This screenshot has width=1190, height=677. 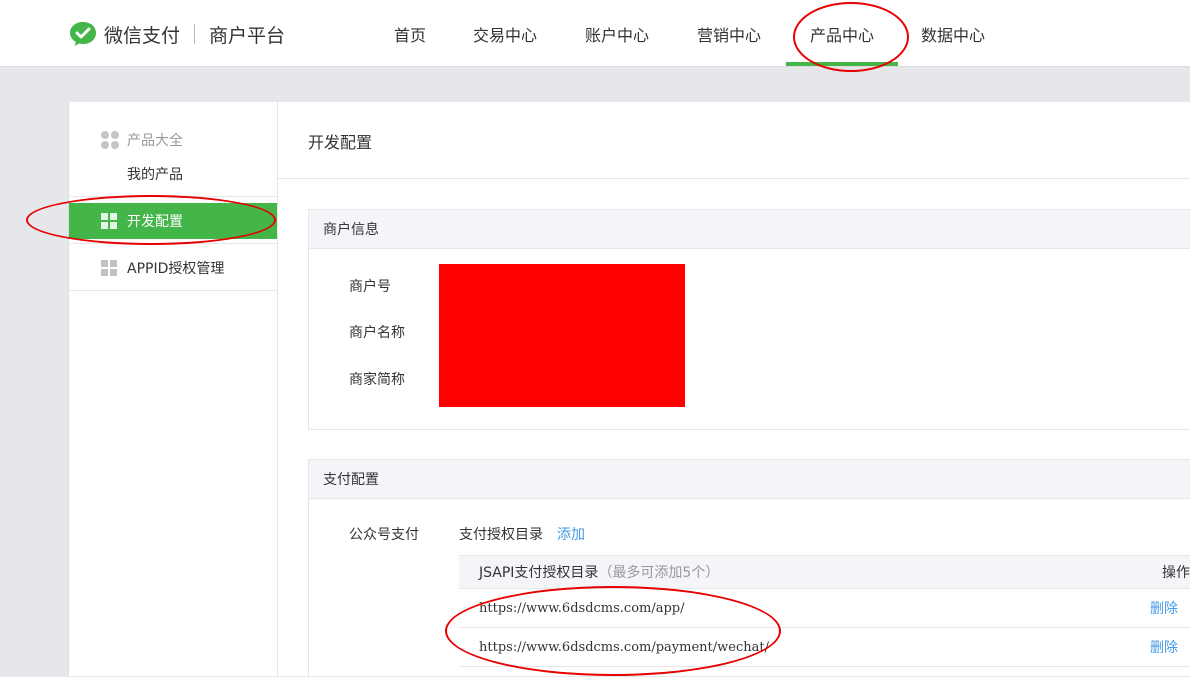 I want to click on nav-active-indicator, so click(x=842, y=64).